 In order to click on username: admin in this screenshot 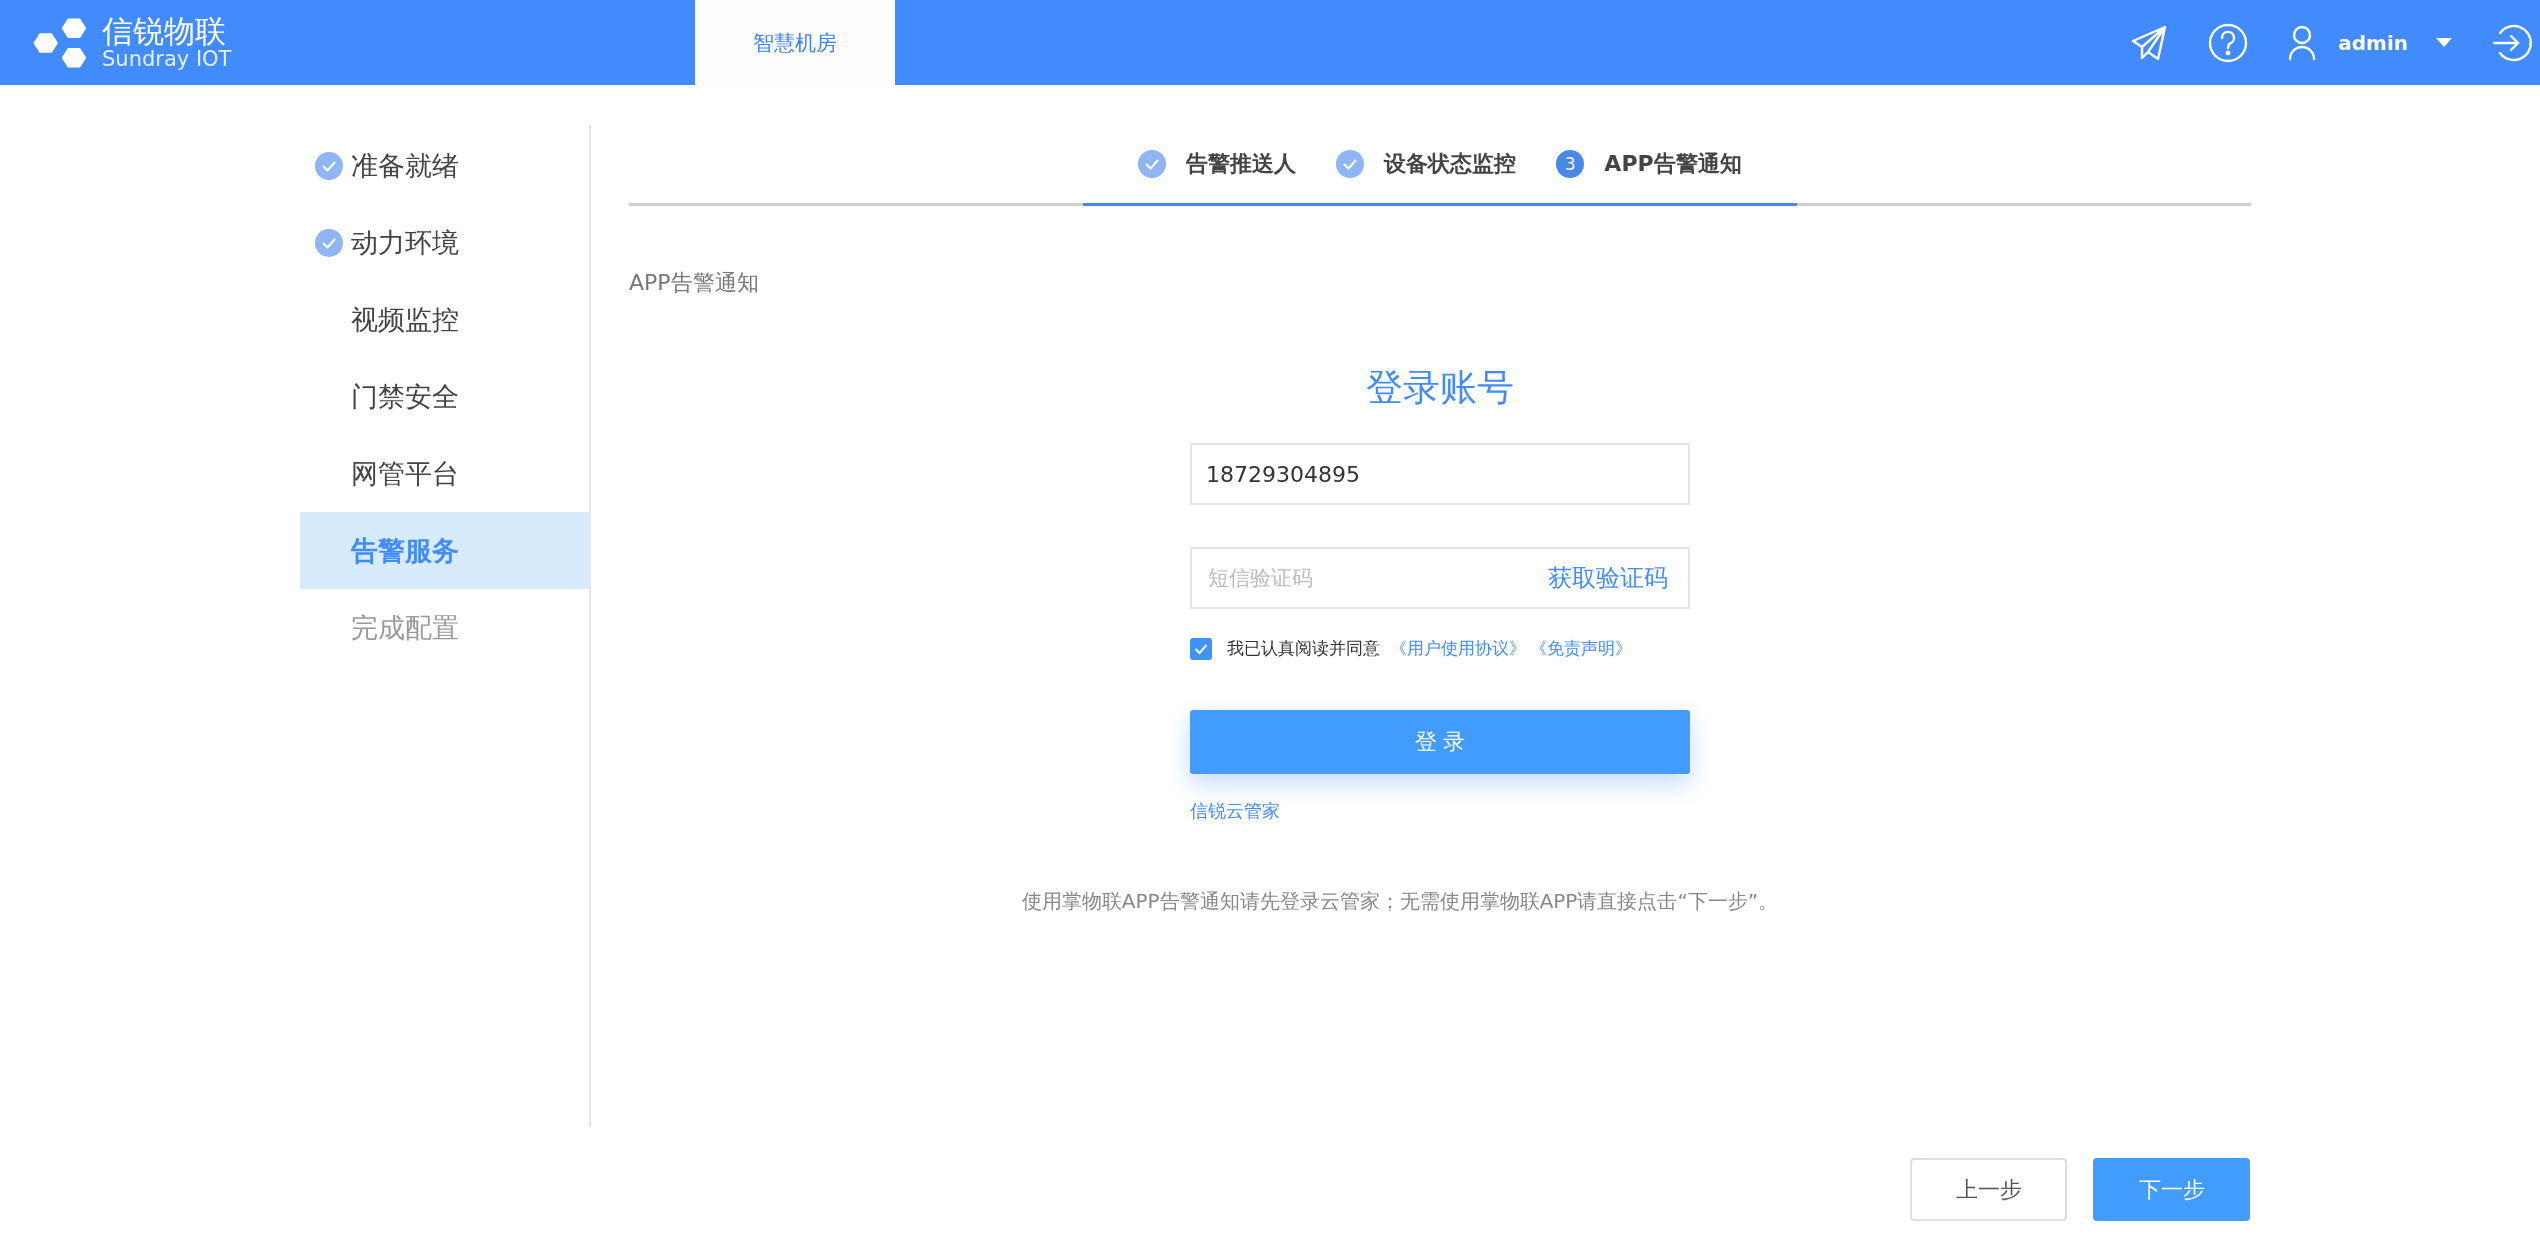, I will do `click(2373, 42)`.